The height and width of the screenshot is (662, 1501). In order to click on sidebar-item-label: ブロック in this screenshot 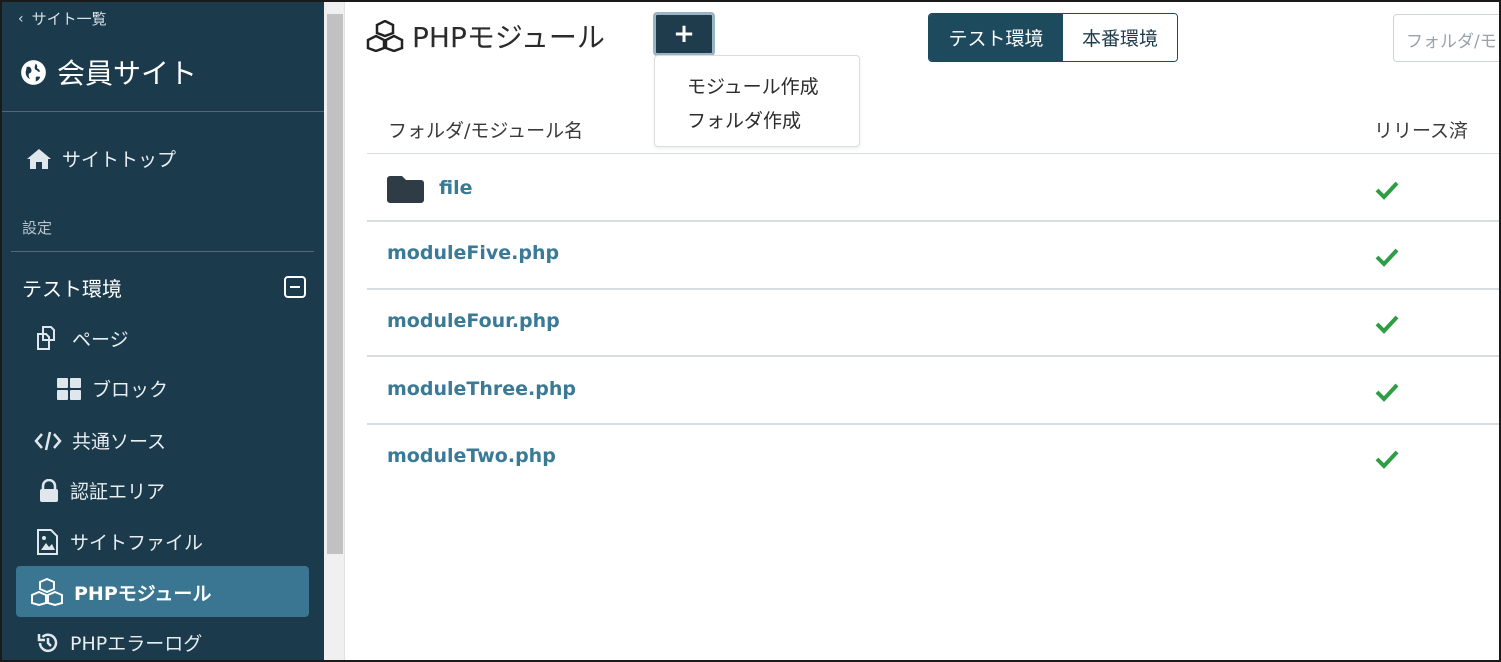, I will do `click(130, 390)`.